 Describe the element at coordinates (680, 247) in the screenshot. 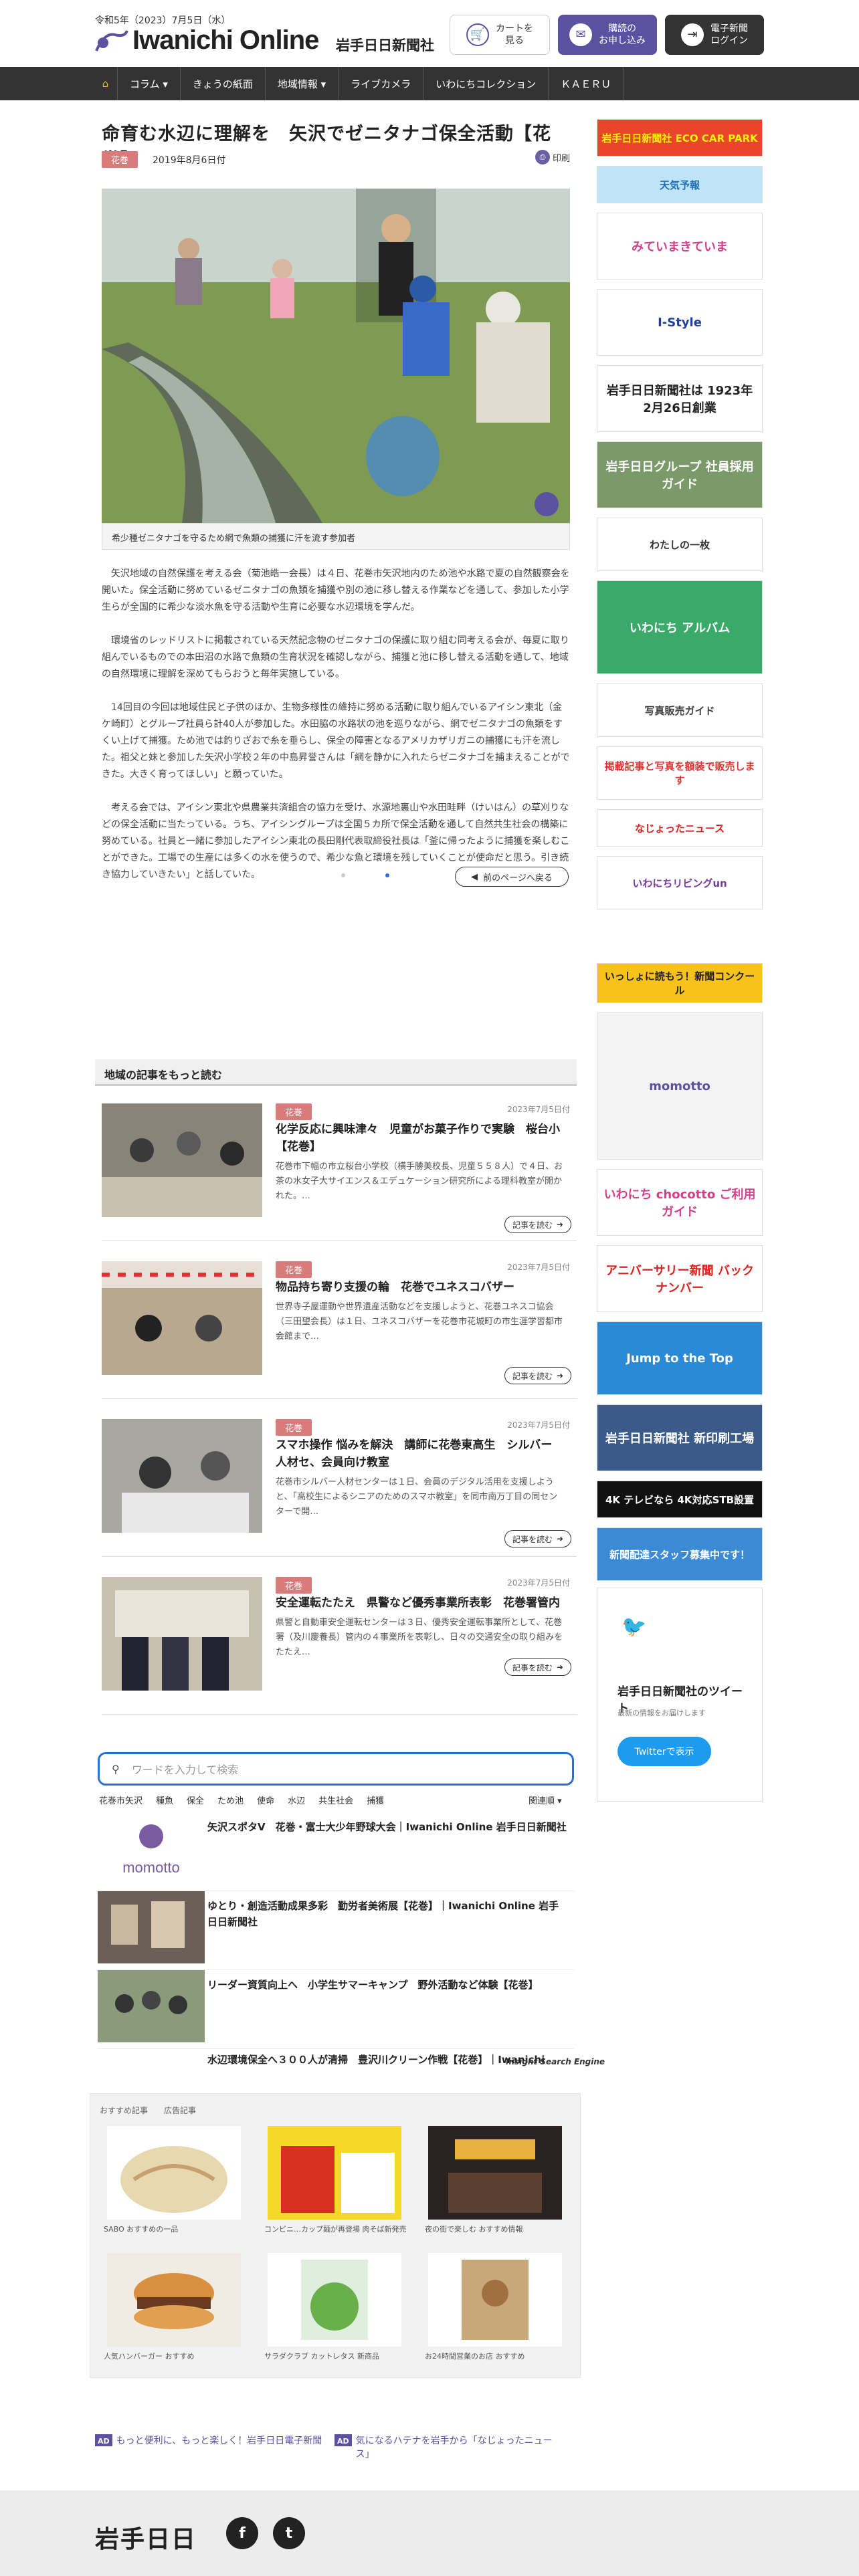

I see `sidebar-banner: みていまきていま` at that location.